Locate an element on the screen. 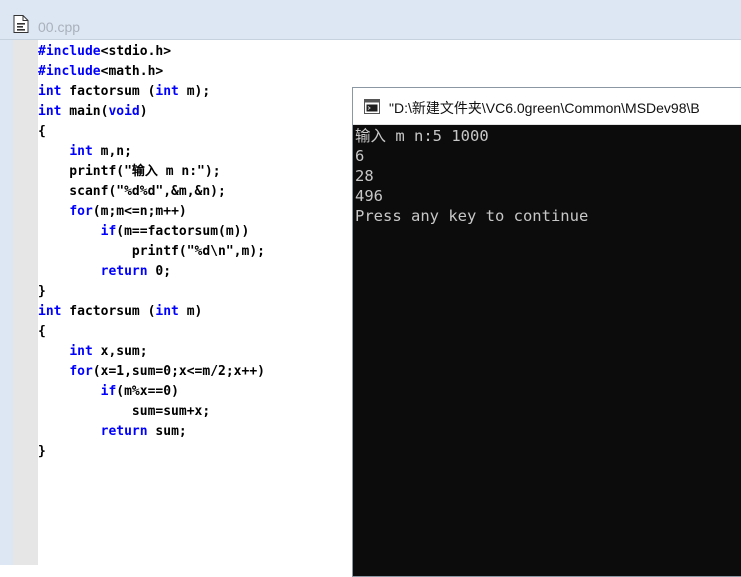 This screenshot has height=577, width=741. code-text: (x=1,sum=0;x<=m/2;x++) is located at coordinates (178, 371).